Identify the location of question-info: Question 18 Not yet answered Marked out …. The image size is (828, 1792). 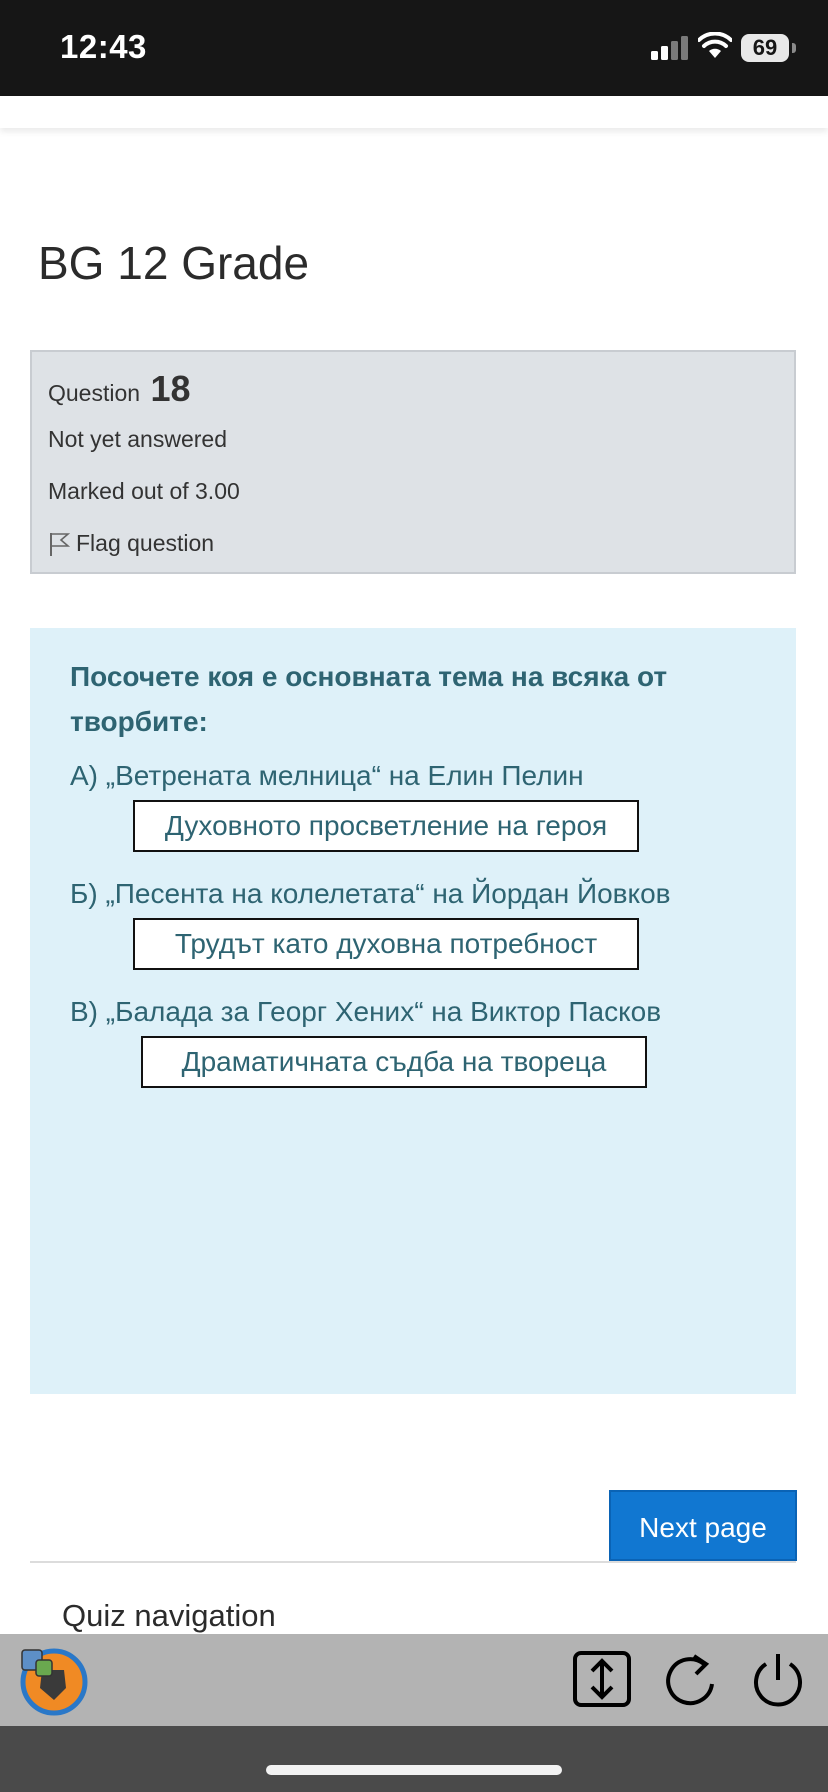
(413, 462).